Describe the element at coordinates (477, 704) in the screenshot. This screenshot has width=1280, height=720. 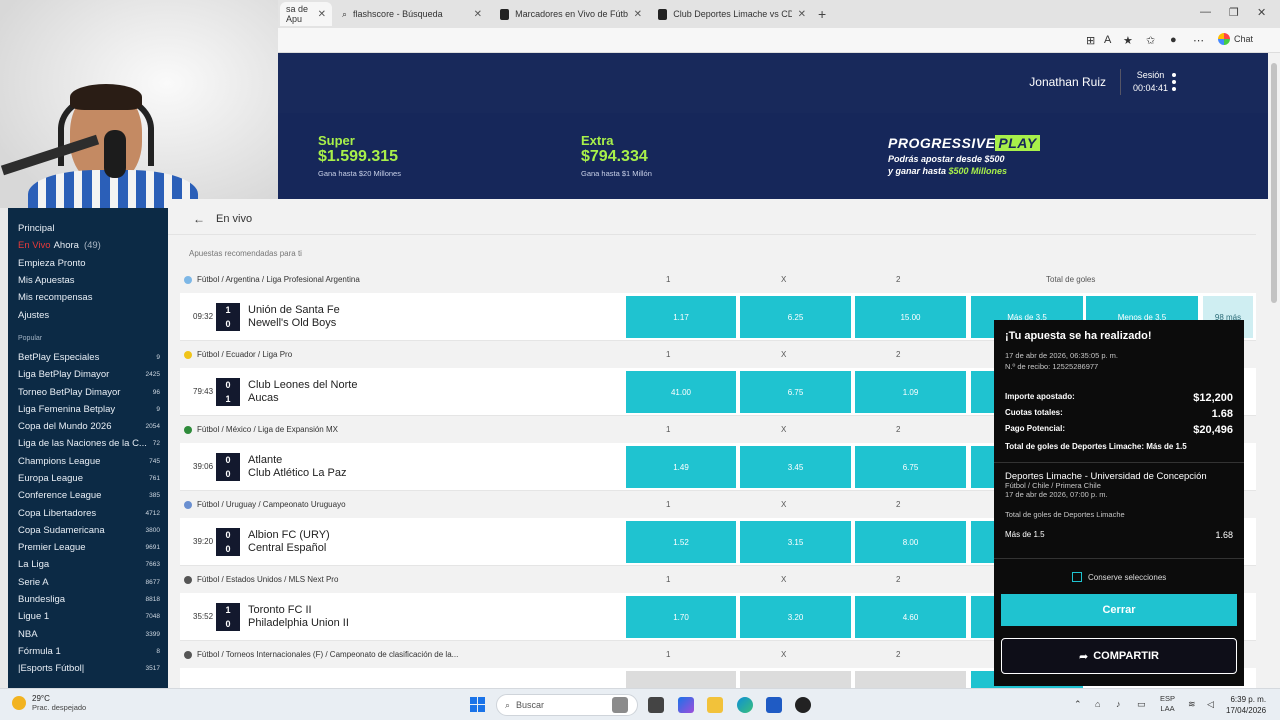
I see `windows-start-icon` at that location.